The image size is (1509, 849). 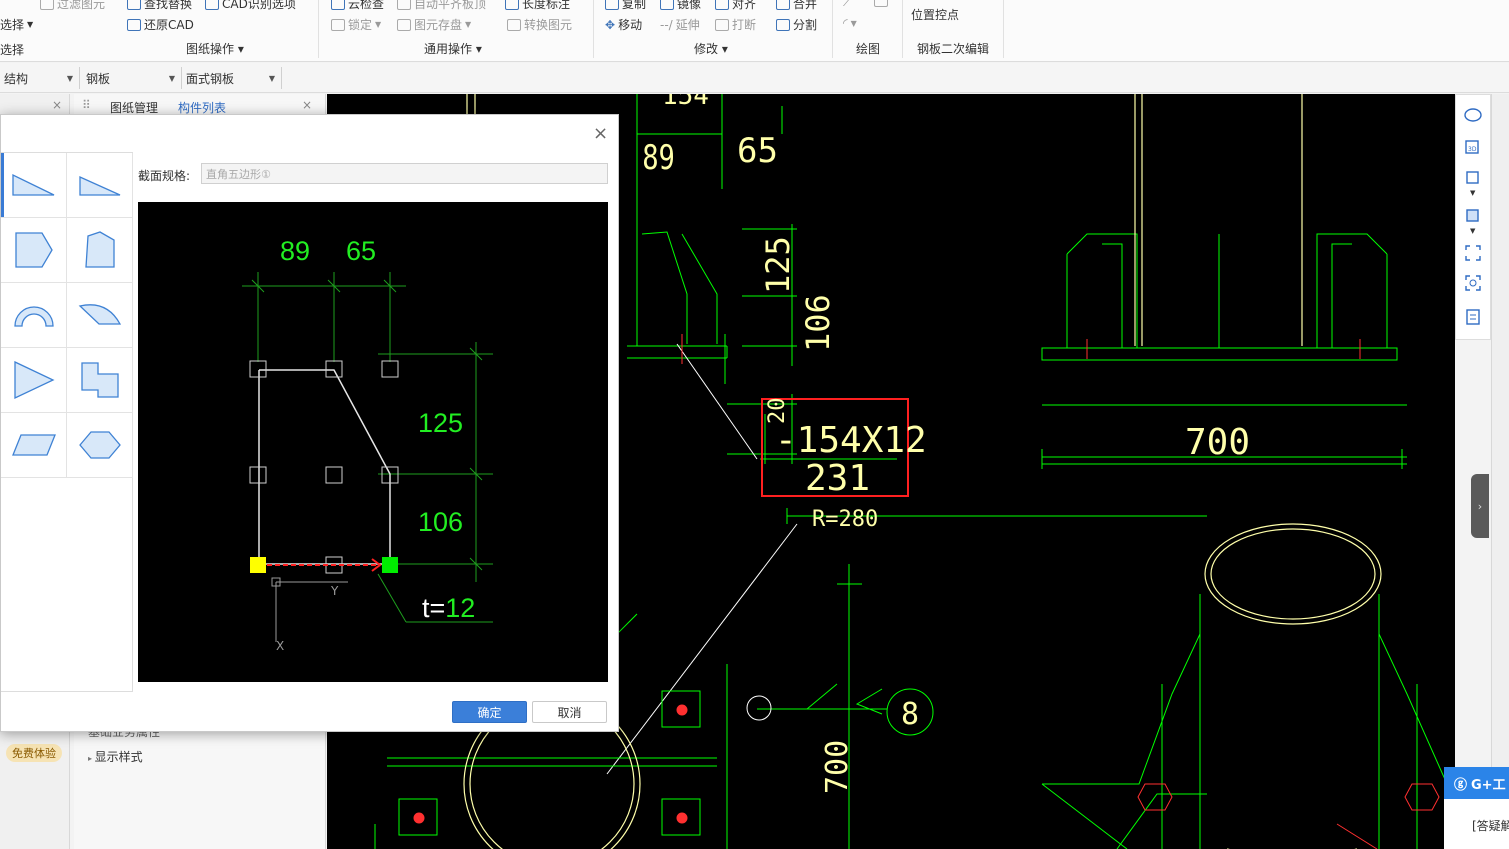 I want to click on gplus-logo-icon: ⓖ, so click(x=1461, y=785).